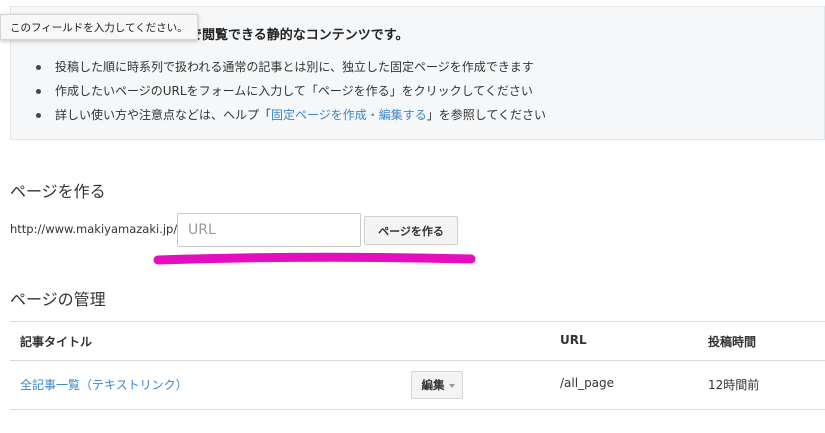  What do you see at coordinates (573, 340) in the screenshot?
I see `column-header-url: URL` at bounding box center [573, 340].